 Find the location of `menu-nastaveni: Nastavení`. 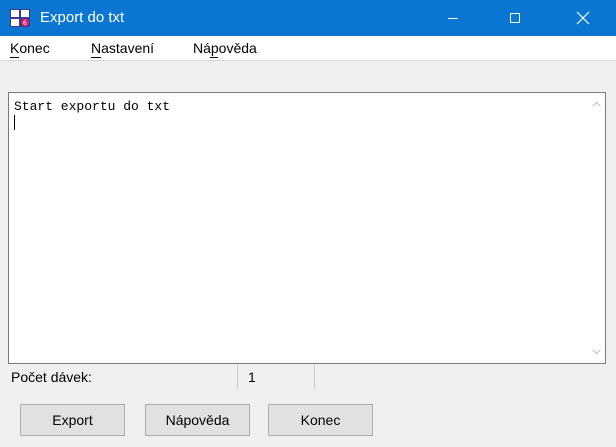

menu-nastaveni: Nastavení is located at coordinates (123, 49).